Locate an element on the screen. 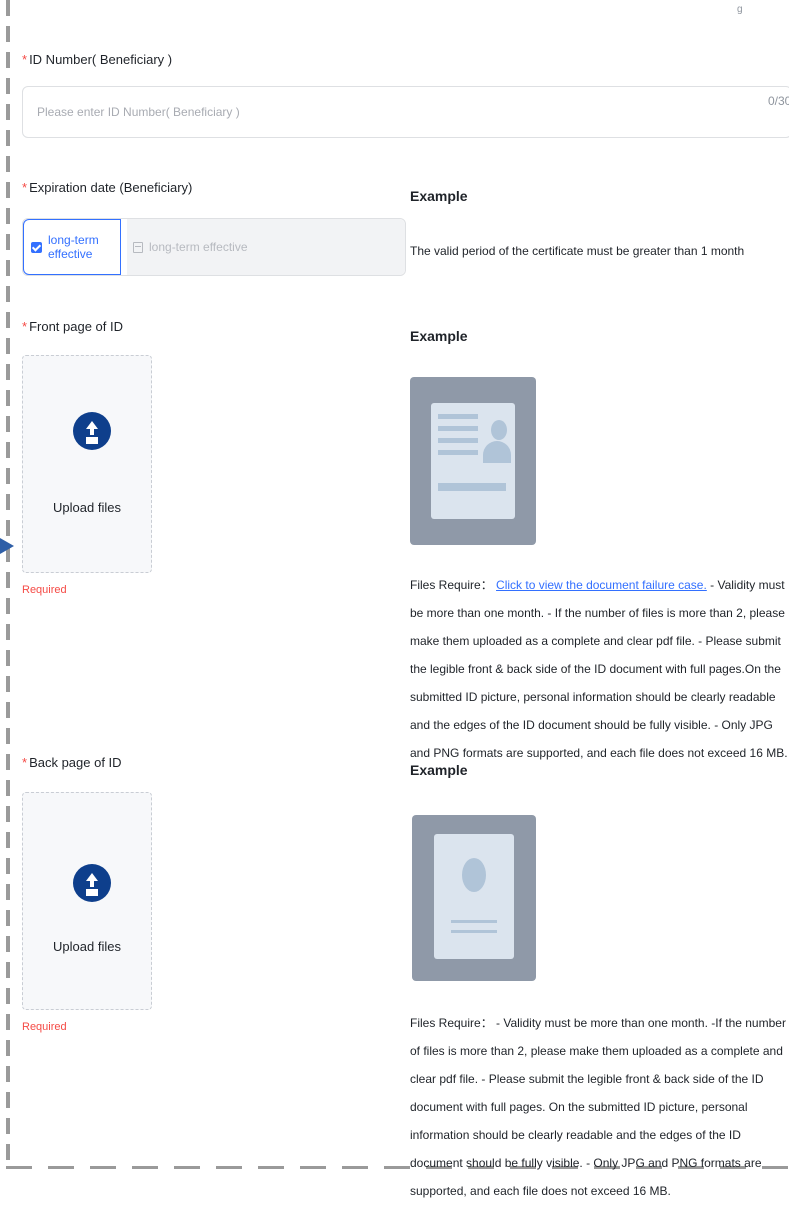 The height and width of the screenshot is (1205, 789). document-failure-link: Click to view the document failure case. is located at coordinates (601, 585).